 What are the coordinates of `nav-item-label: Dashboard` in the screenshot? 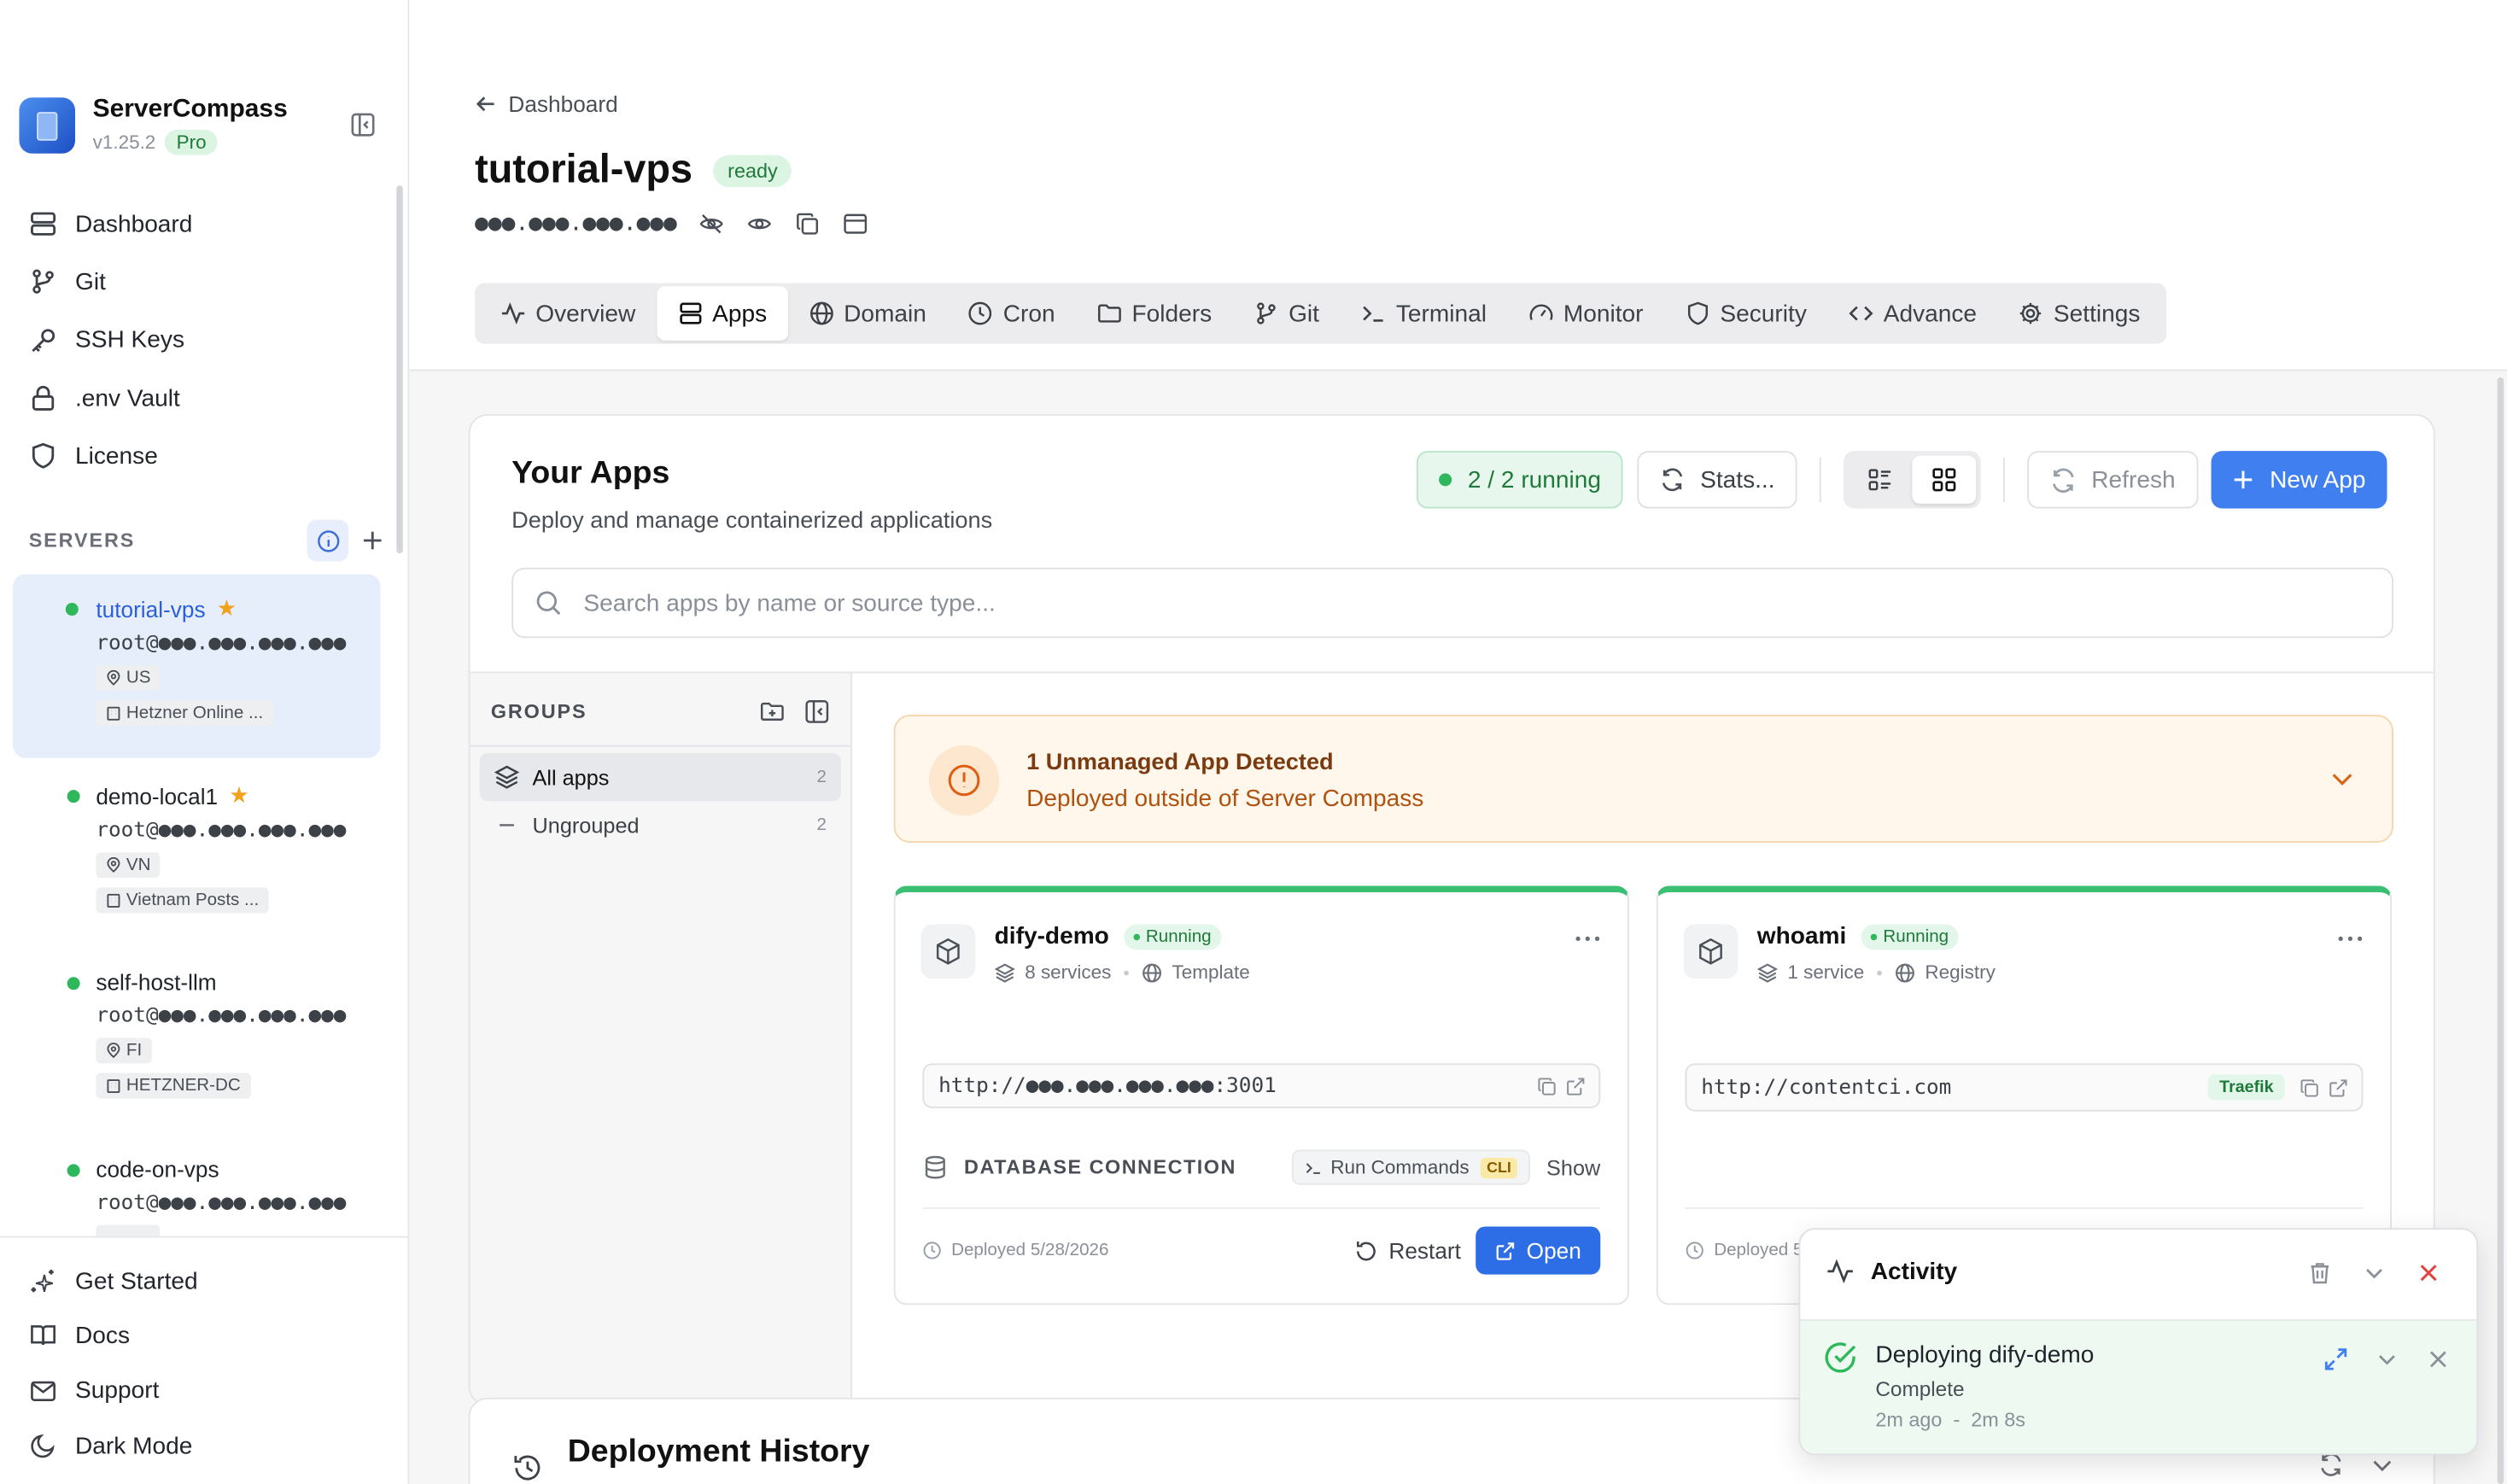 It's located at (134, 224).